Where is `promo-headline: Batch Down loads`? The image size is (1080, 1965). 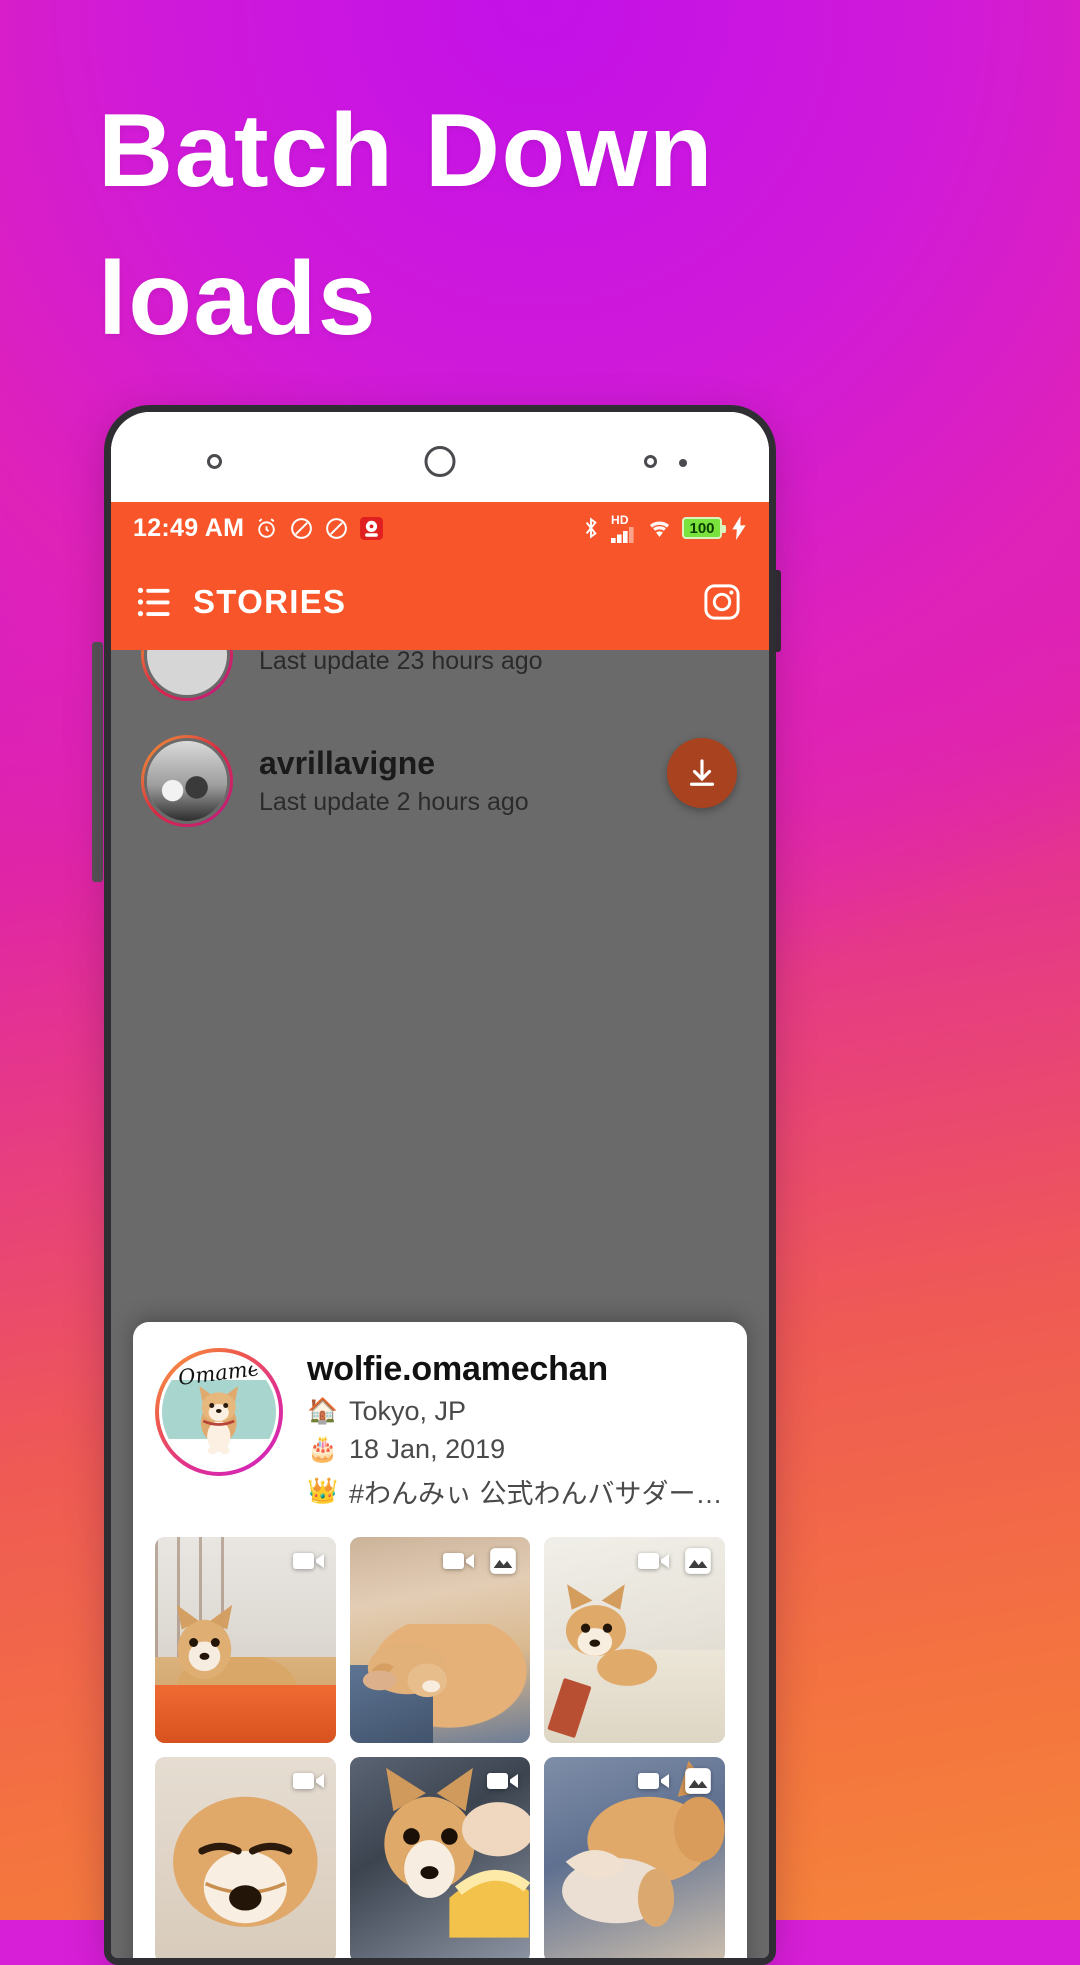 promo-headline: Batch Down loads is located at coordinates (548, 225).